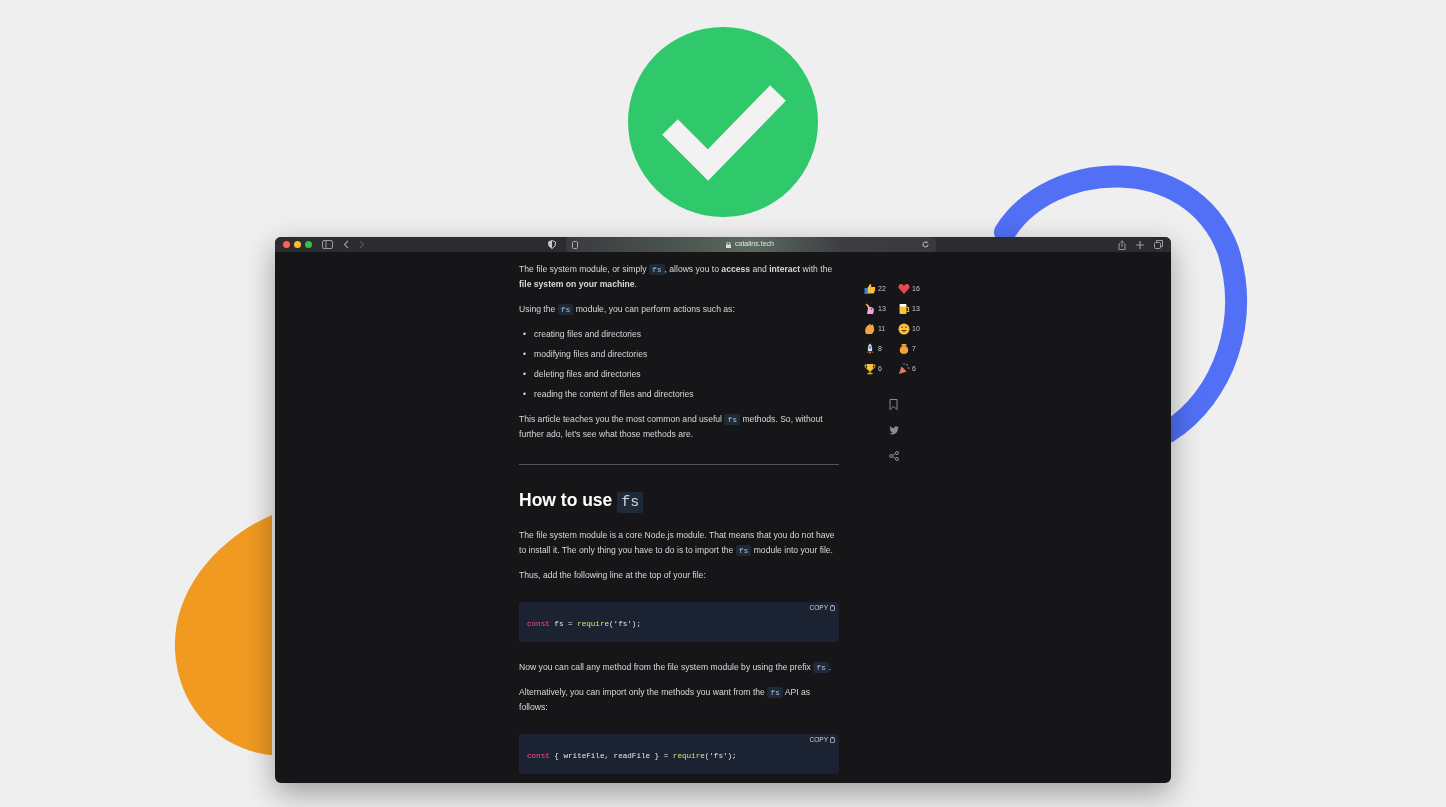 This screenshot has width=1446, height=807. What do you see at coordinates (587, 374) in the screenshot?
I see `list-item: deleting files and directories` at bounding box center [587, 374].